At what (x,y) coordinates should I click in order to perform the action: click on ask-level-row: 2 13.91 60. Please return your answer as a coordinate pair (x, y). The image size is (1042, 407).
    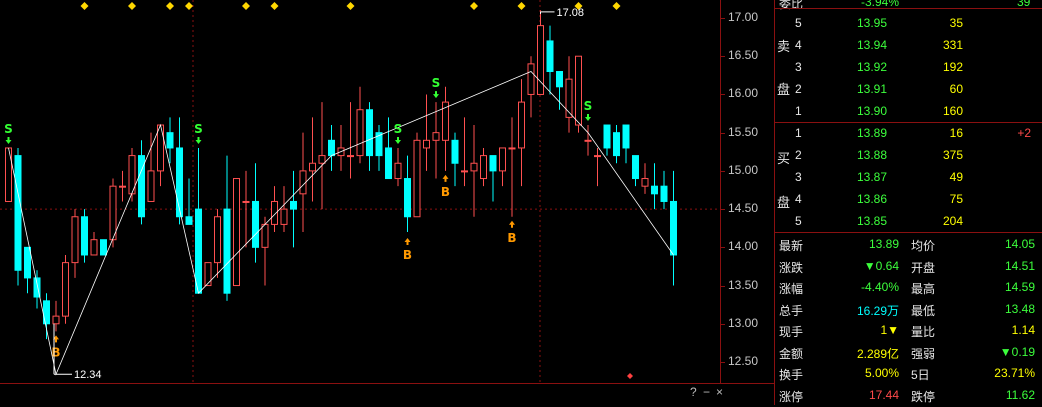
    Looking at the image, I should click on (908, 89).